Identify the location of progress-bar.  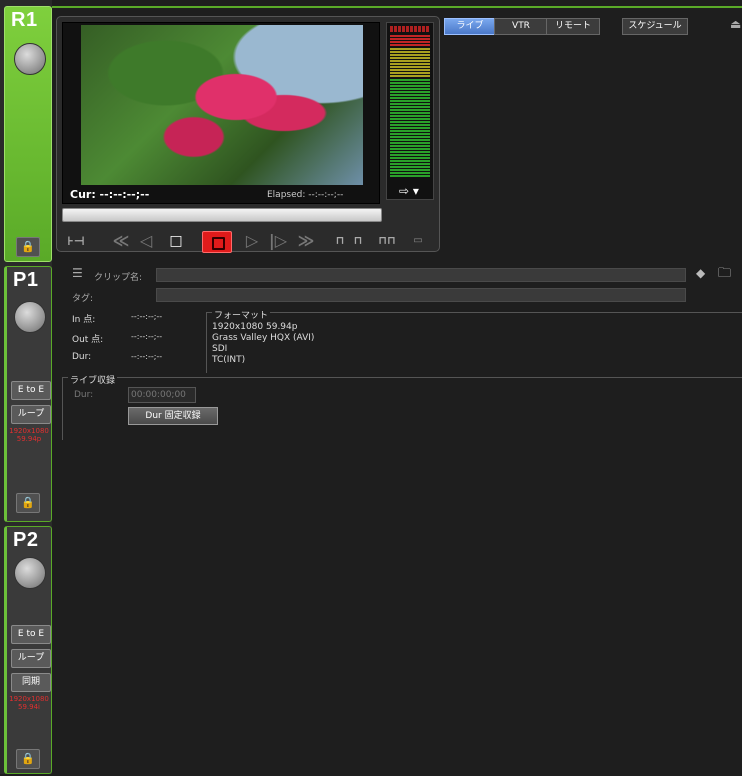
(222, 215).